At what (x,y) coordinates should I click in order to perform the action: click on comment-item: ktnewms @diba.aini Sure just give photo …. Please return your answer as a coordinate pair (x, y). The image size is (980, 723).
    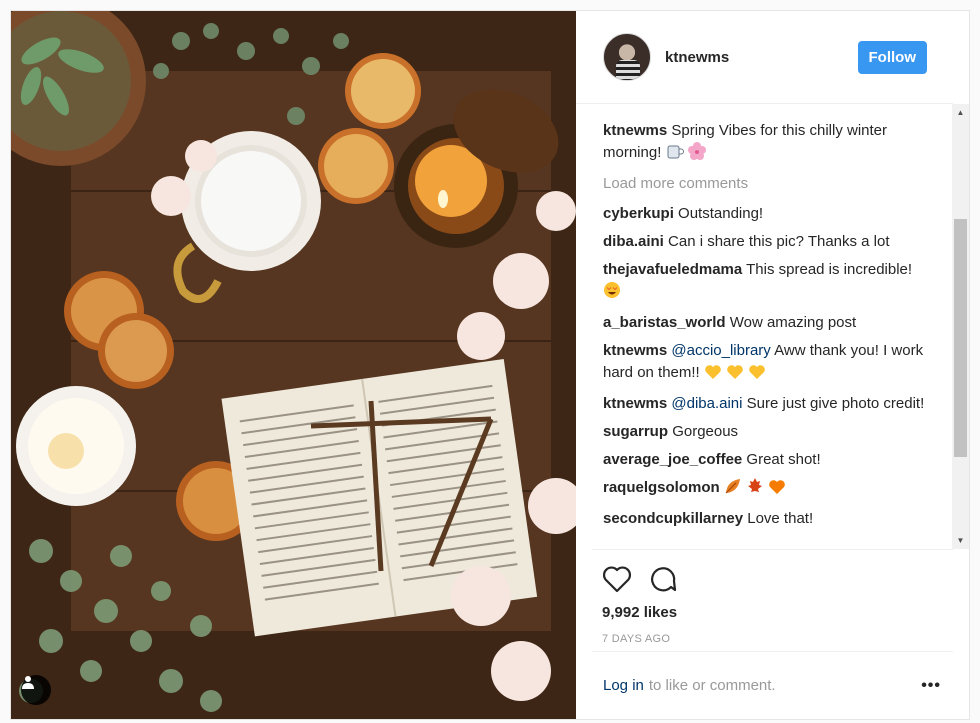
    Looking at the image, I should click on (768, 404).